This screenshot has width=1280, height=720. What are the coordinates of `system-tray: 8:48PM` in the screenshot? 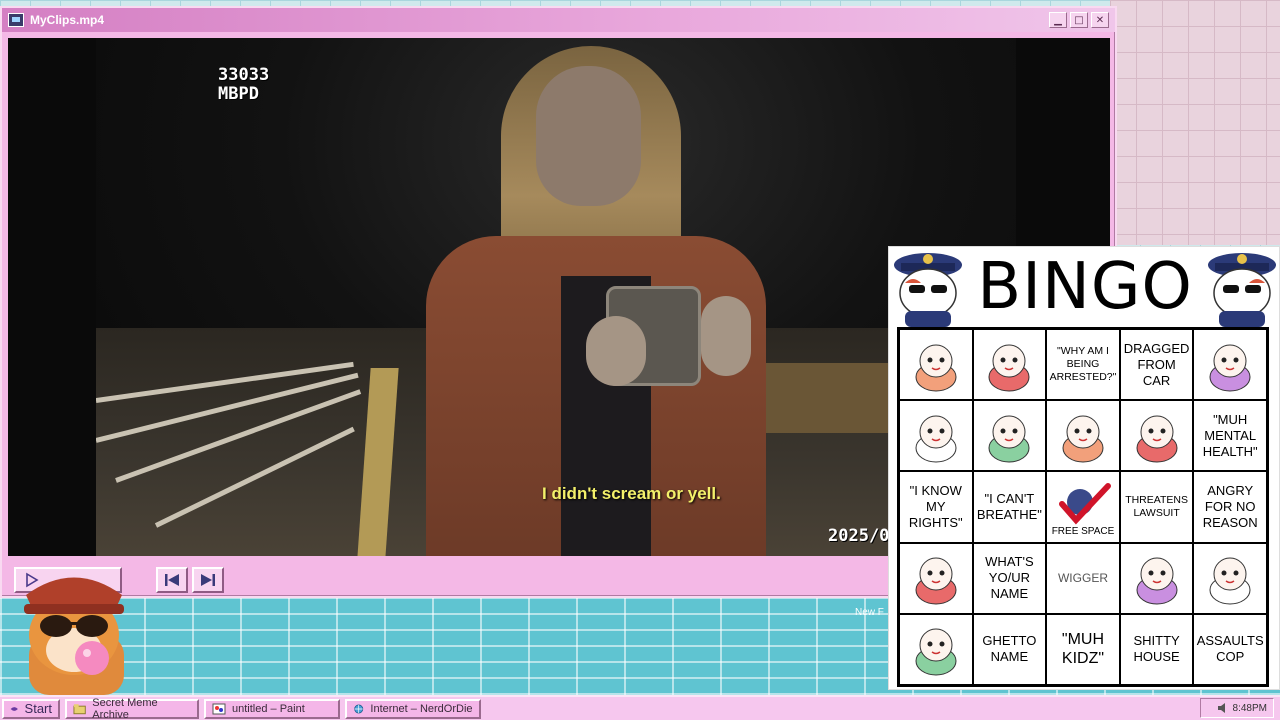 It's located at (1237, 708).